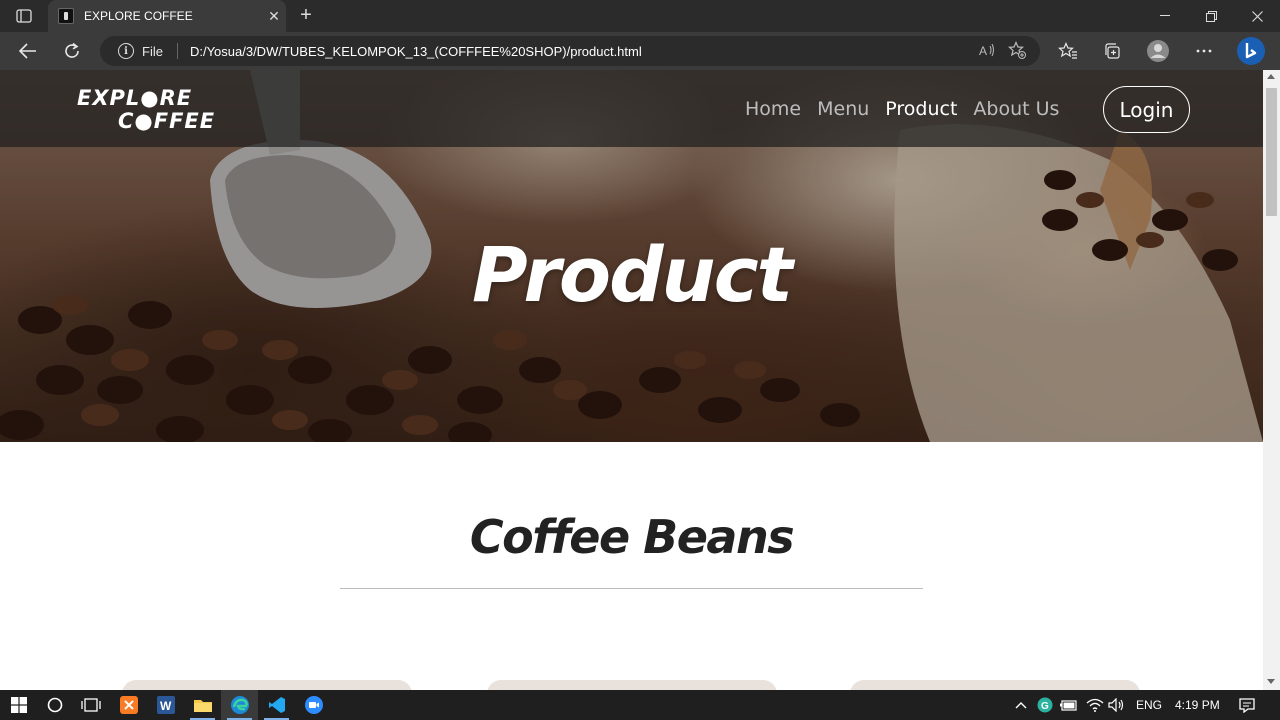  What do you see at coordinates (1165, 16) in the screenshot?
I see `minimize-icon` at bounding box center [1165, 16].